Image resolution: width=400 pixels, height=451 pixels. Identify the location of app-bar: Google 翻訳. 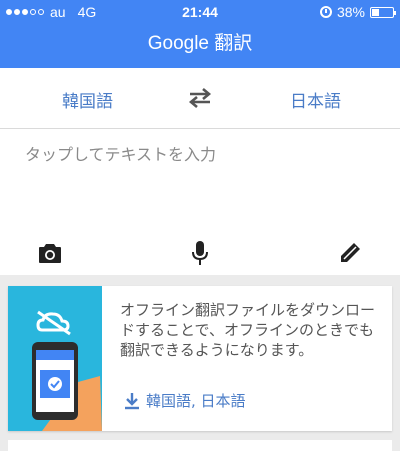
(200, 46).